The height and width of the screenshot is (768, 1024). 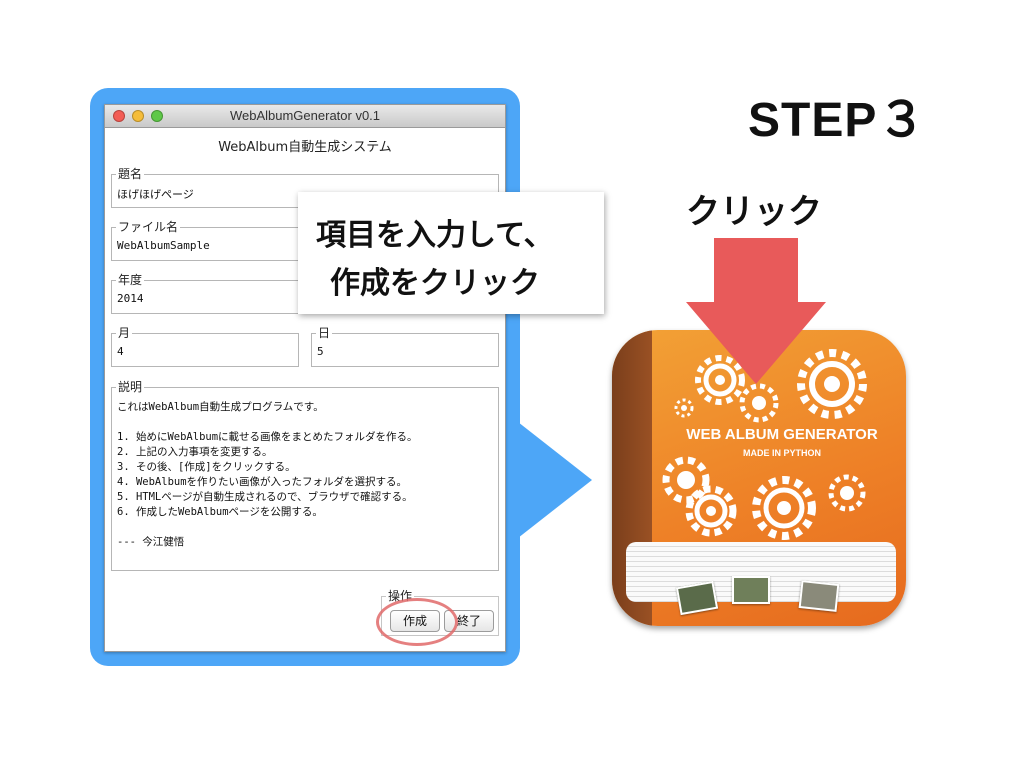 I want to click on title-field-value: ほげほげページ, so click(x=155, y=194).